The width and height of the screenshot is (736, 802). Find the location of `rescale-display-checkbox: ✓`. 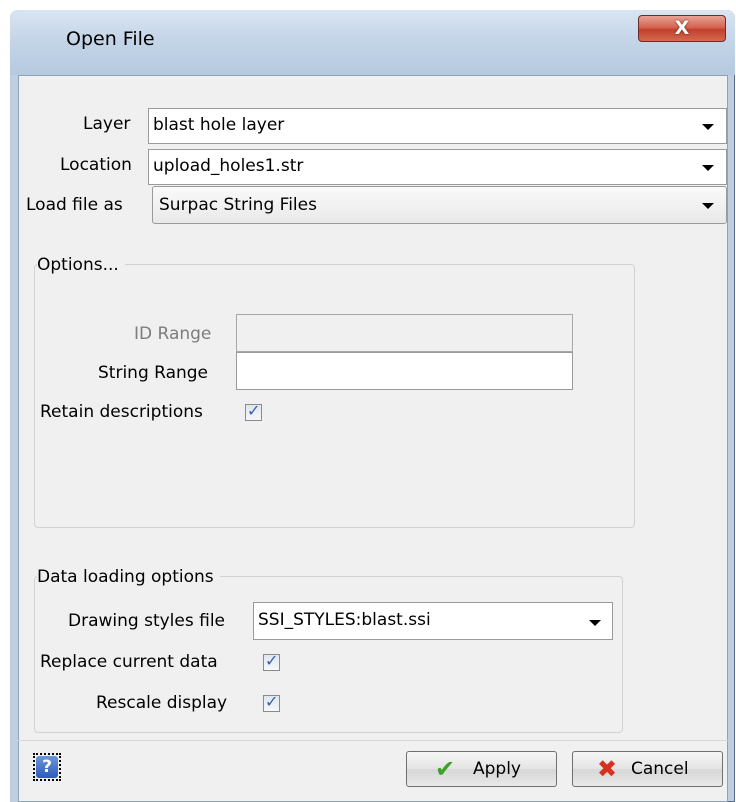

rescale-display-checkbox: ✓ is located at coordinates (271, 702).